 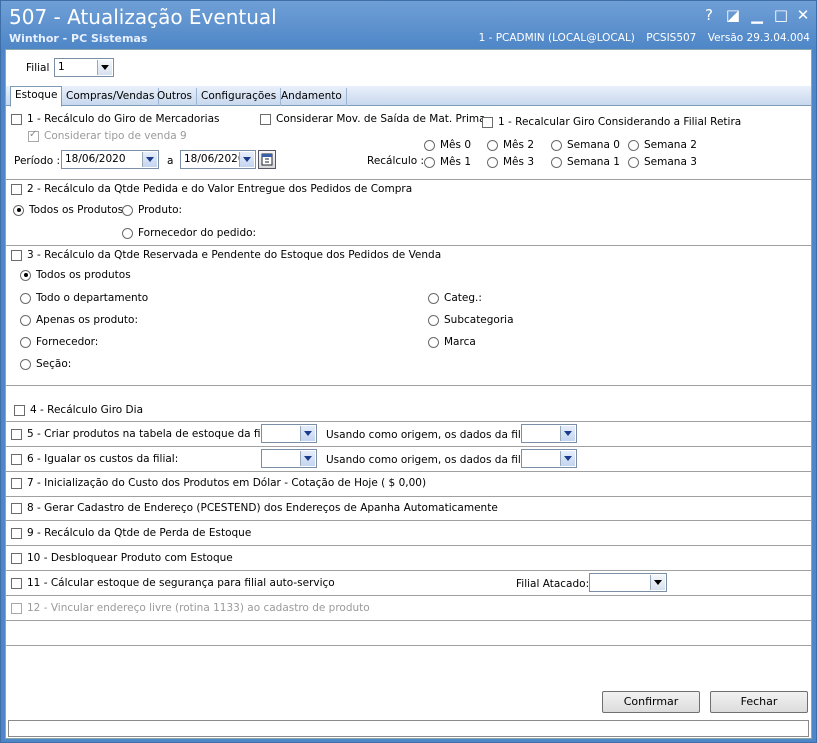 What do you see at coordinates (267, 159) in the screenshot?
I see `calendar-icon` at bounding box center [267, 159].